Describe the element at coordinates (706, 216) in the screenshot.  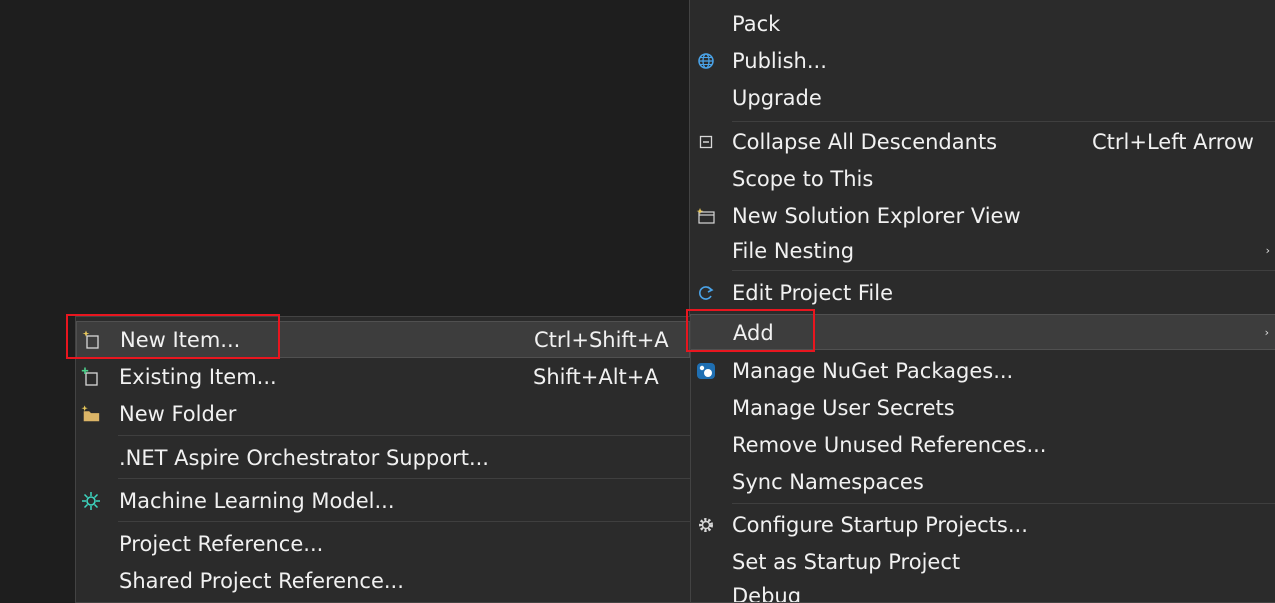
I see `new-window-icon` at that location.